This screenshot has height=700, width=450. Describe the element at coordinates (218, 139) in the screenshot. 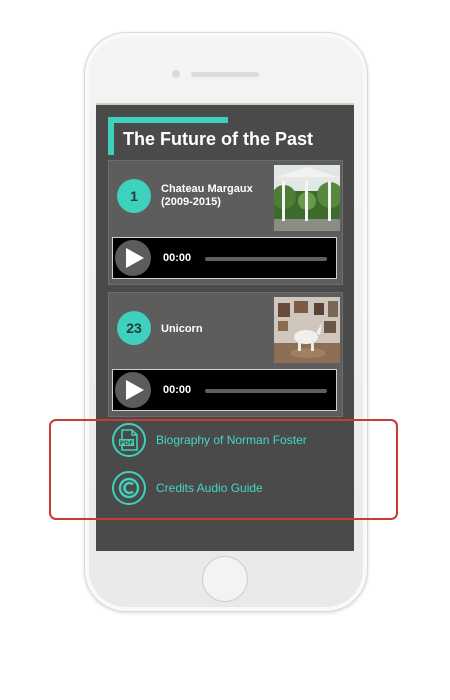

I see `page-title: The Future of the Past` at that location.